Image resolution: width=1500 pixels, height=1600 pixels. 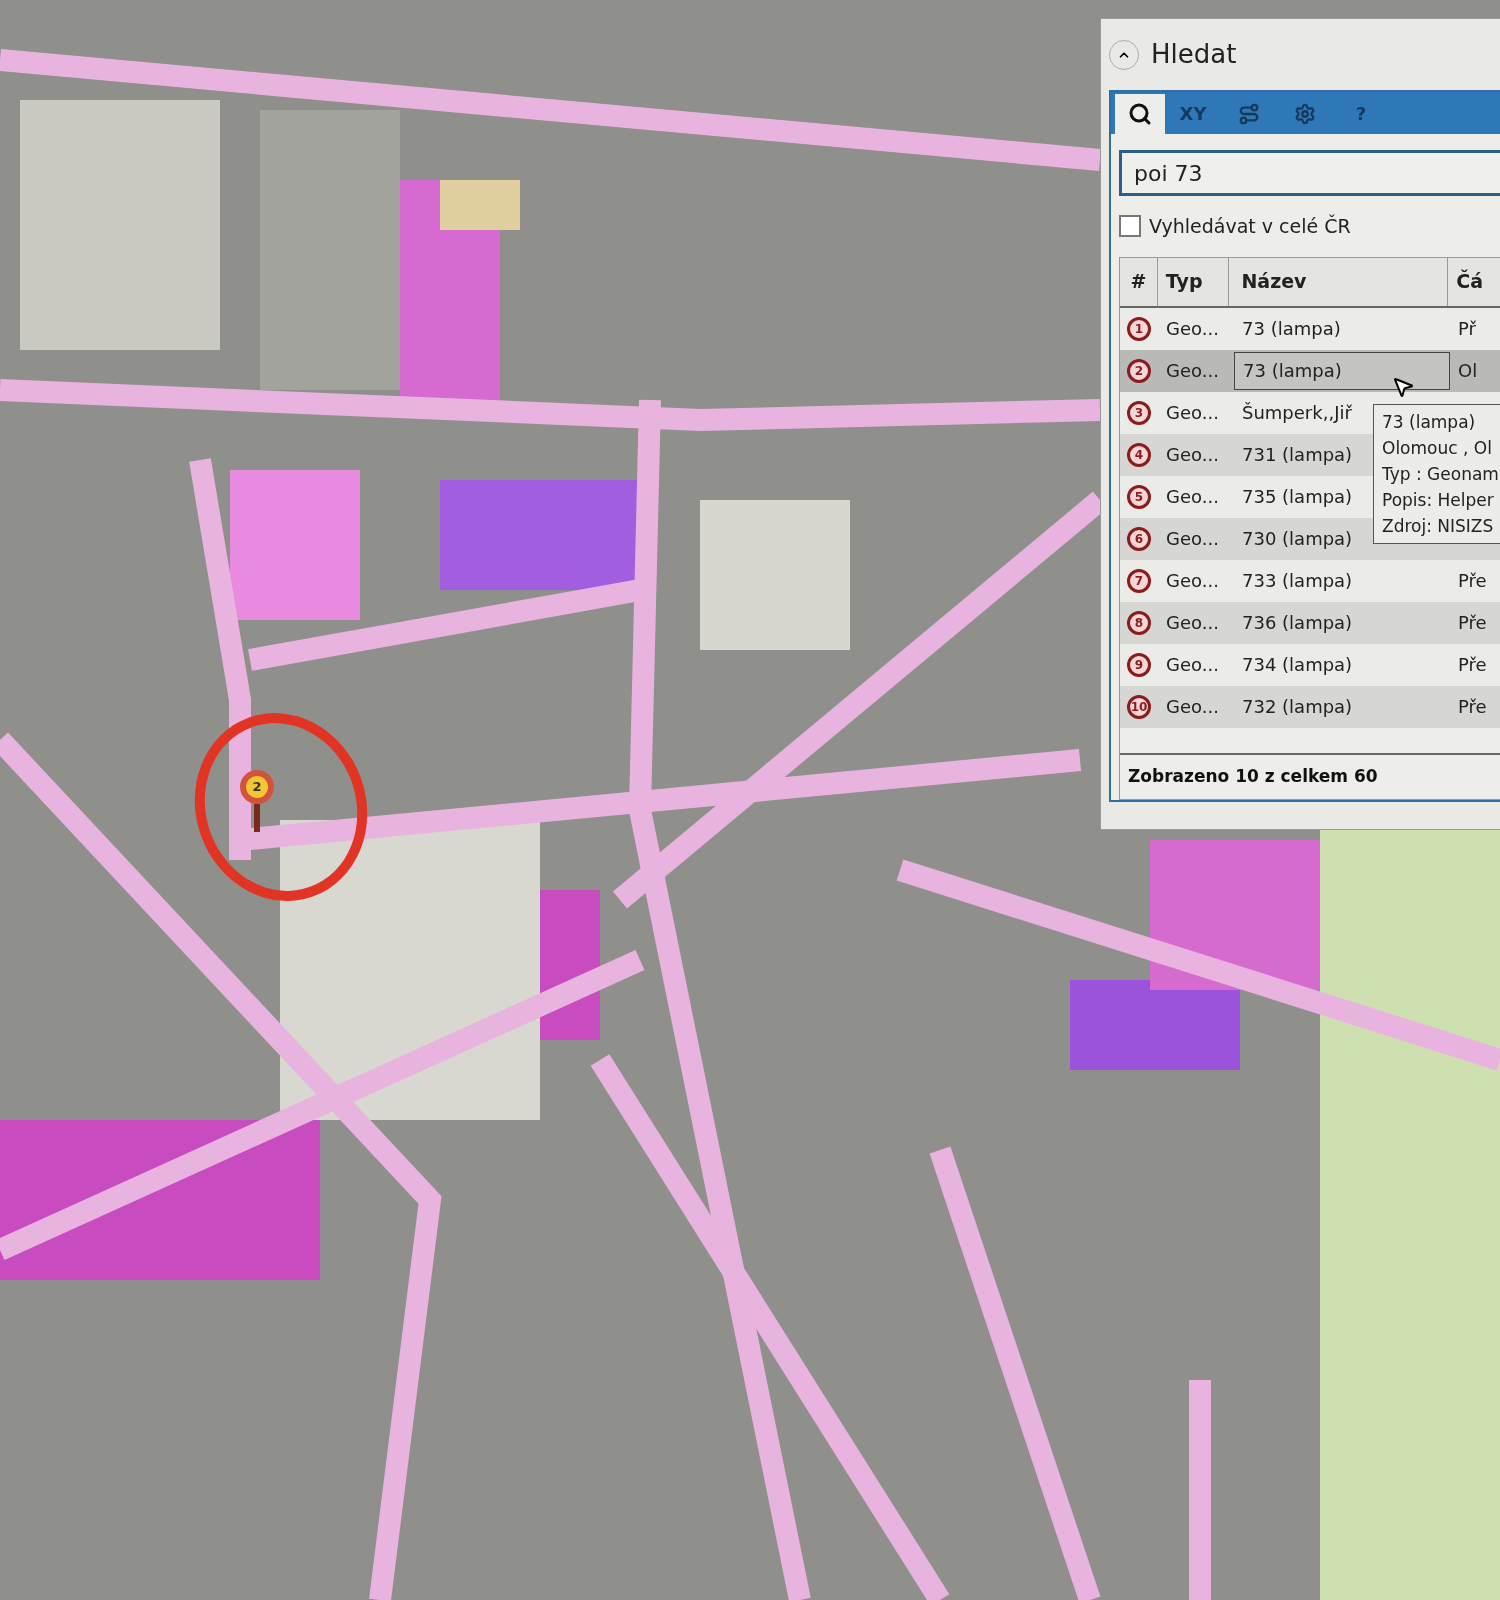 What do you see at coordinates (1466, 329) in the screenshot?
I see `table-cell-text: Př` at bounding box center [1466, 329].